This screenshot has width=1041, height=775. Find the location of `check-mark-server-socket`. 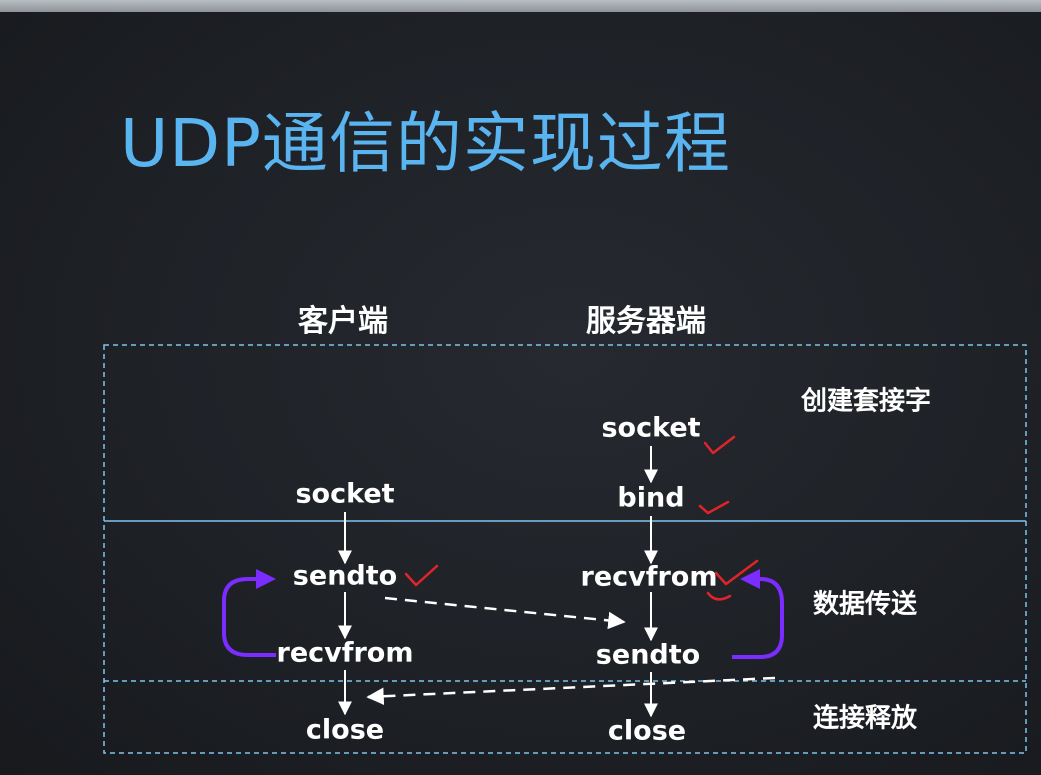

check-mark-server-socket is located at coordinates (719, 445).